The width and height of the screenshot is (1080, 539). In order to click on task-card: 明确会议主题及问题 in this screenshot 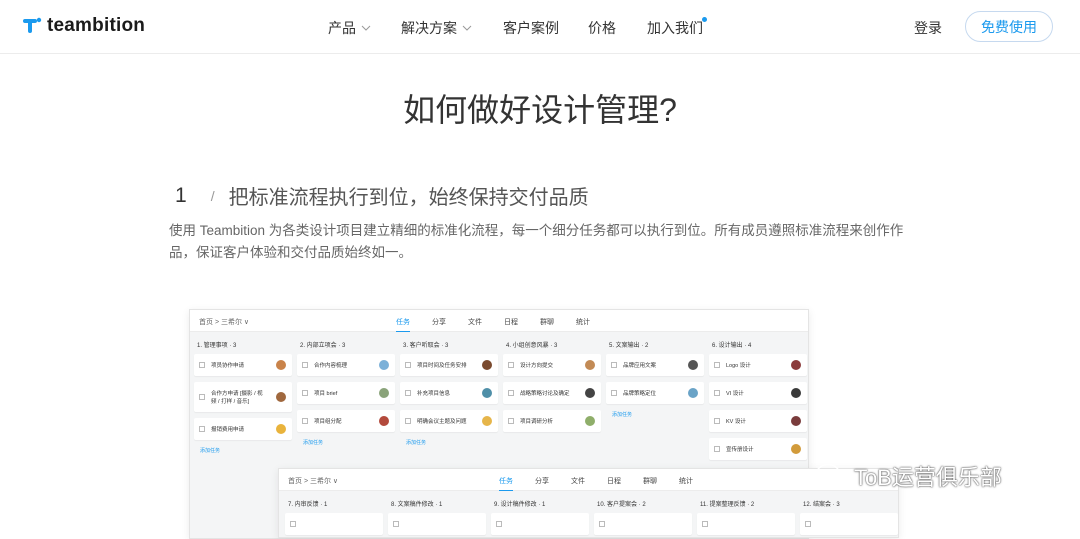, I will do `click(449, 421)`.